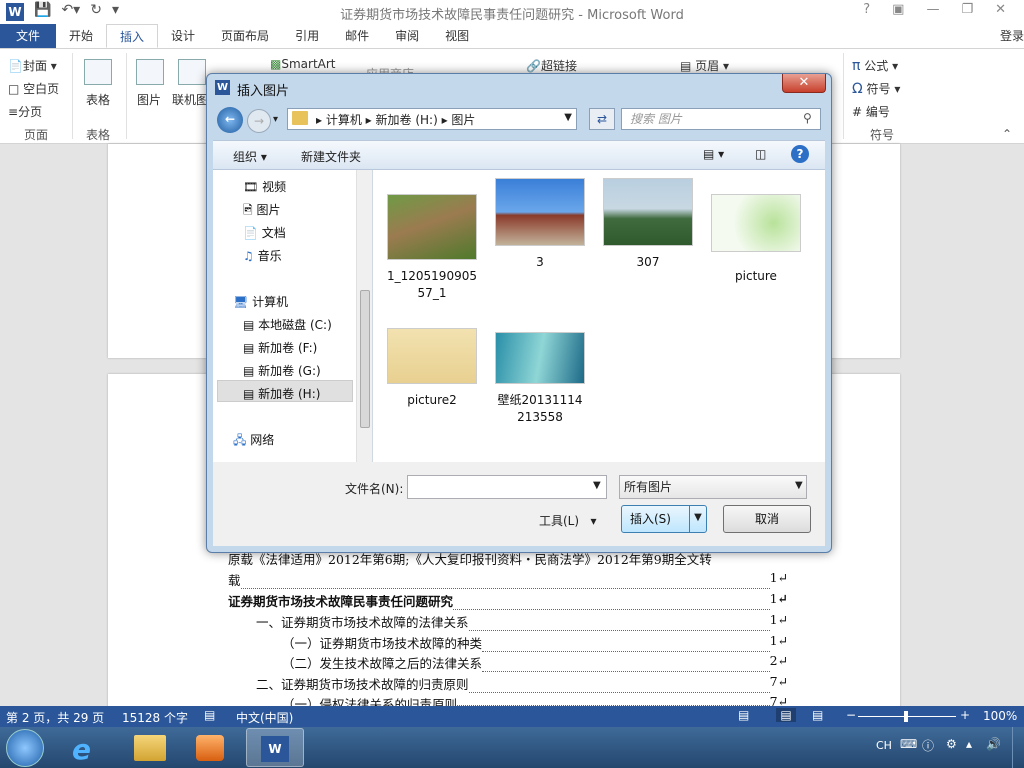 The height and width of the screenshot is (768, 1024). I want to click on toc-line: （一）证券期货市场技术故障的种类 1 ↵, so click(535, 642).